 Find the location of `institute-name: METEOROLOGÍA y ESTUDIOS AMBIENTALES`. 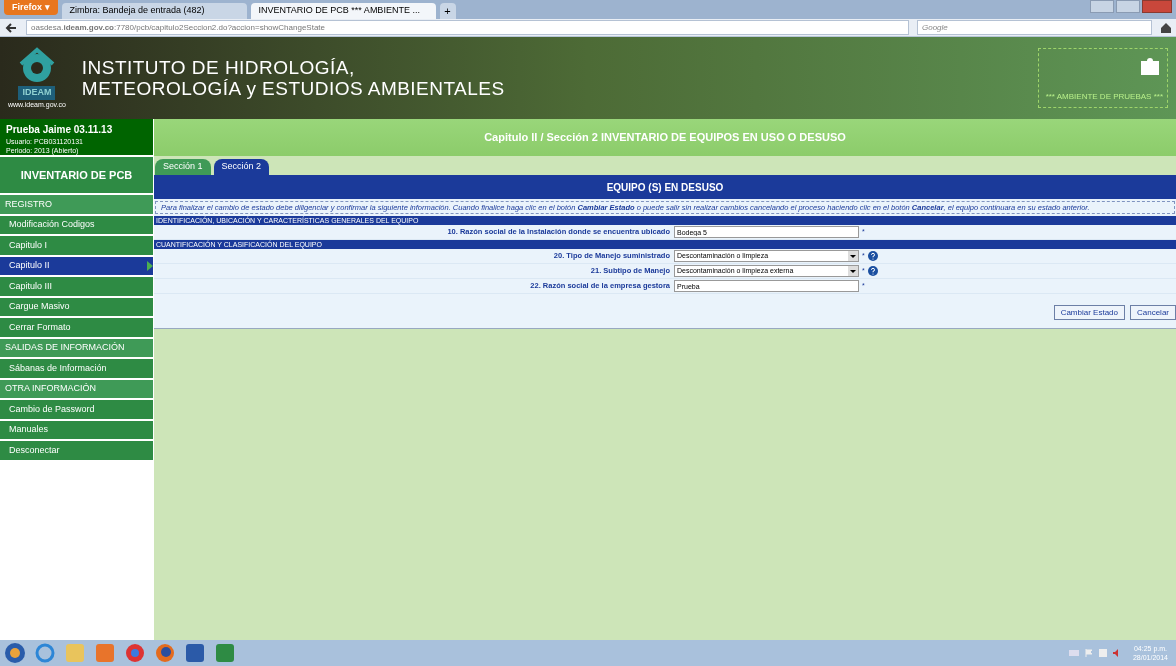

institute-name: METEOROLOGÍA y ESTUDIOS AMBIENTALES is located at coordinates (293, 88).